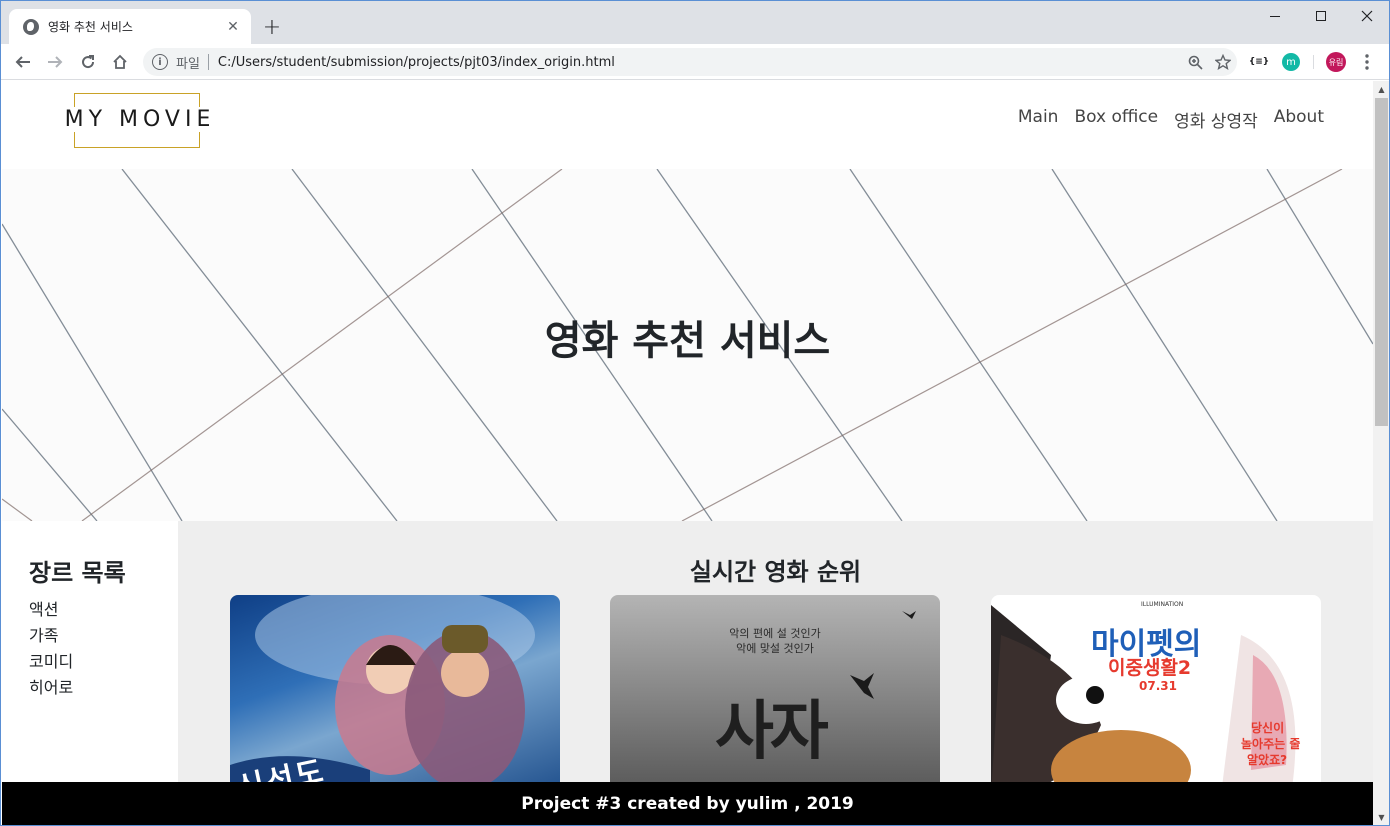 The image size is (1390, 826). Describe the element at coordinates (1171, 119) in the screenshot. I see `main-nav: Main Box office 영화 상영작 About` at that location.